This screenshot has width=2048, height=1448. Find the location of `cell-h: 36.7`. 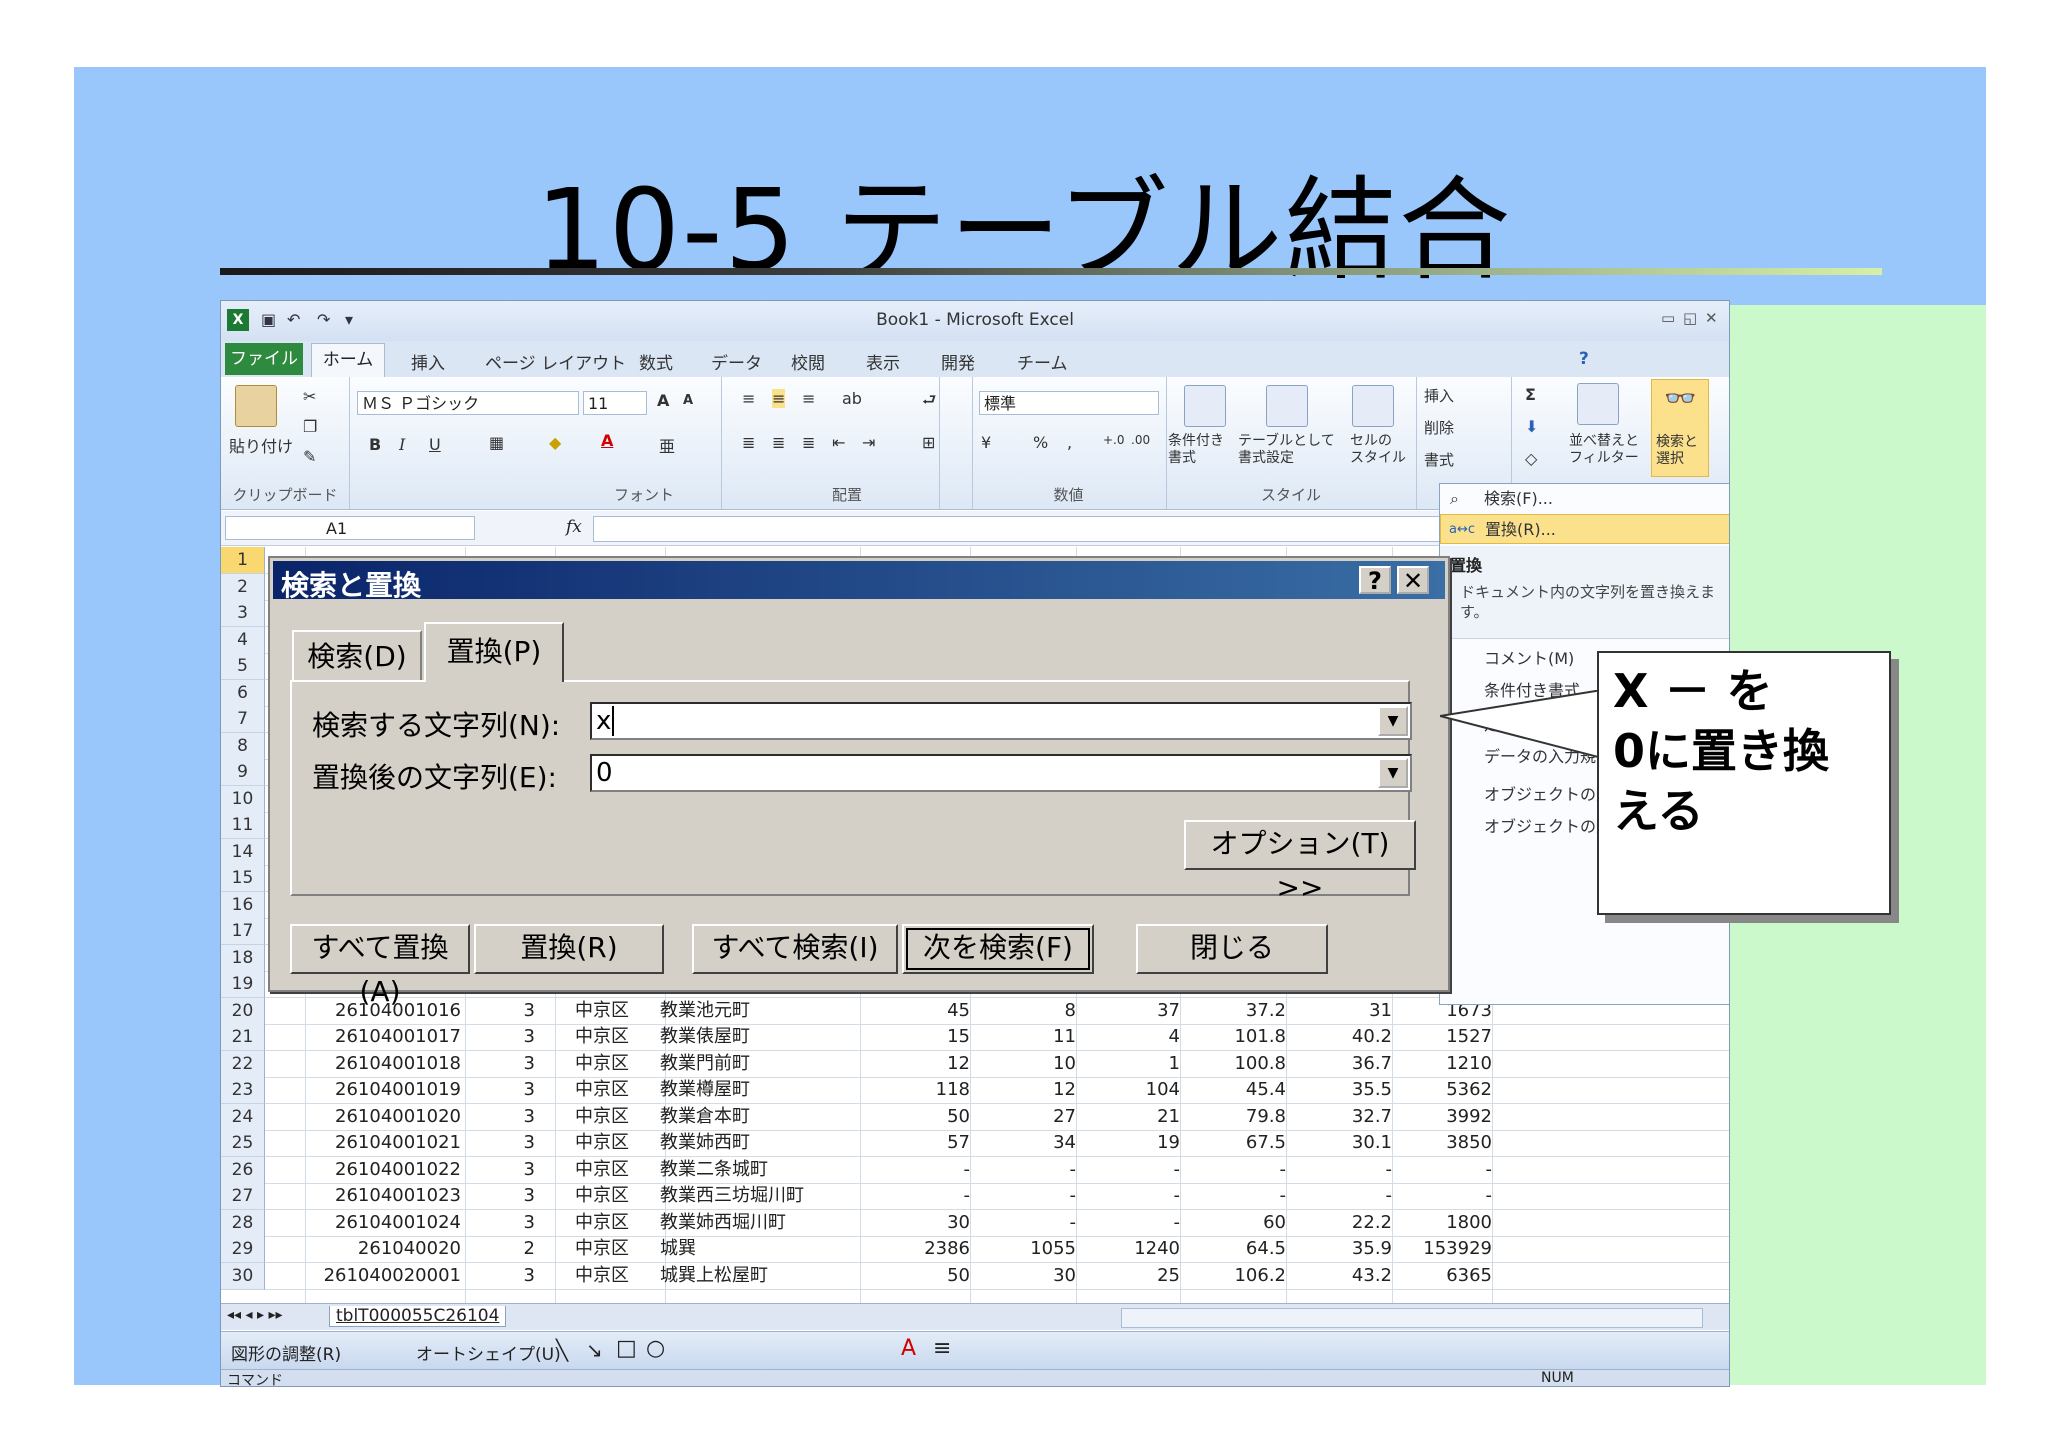

cell-h: 36.7 is located at coordinates (1339, 1064).